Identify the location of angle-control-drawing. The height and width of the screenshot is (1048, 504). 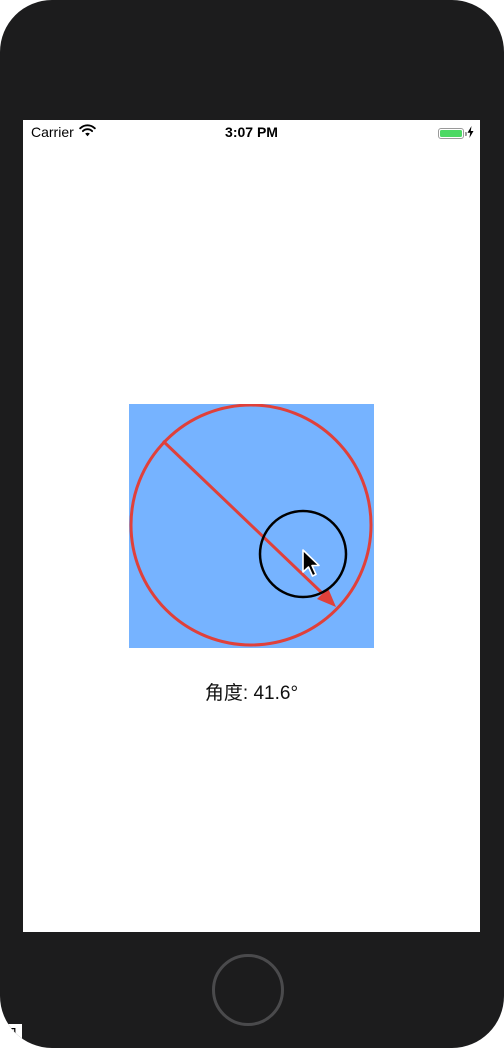
(251, 525).